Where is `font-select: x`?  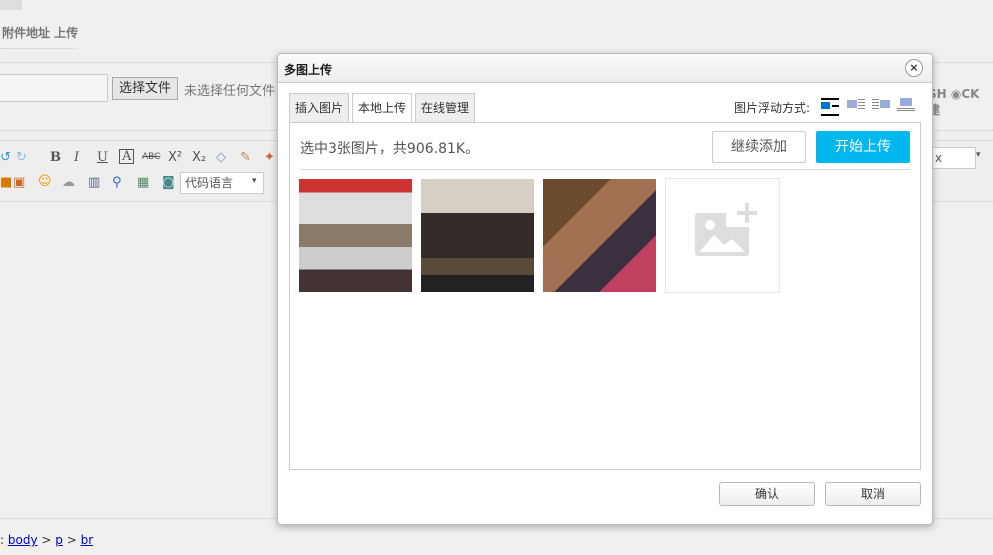 font-select: x is located at coordinates (953, 158).